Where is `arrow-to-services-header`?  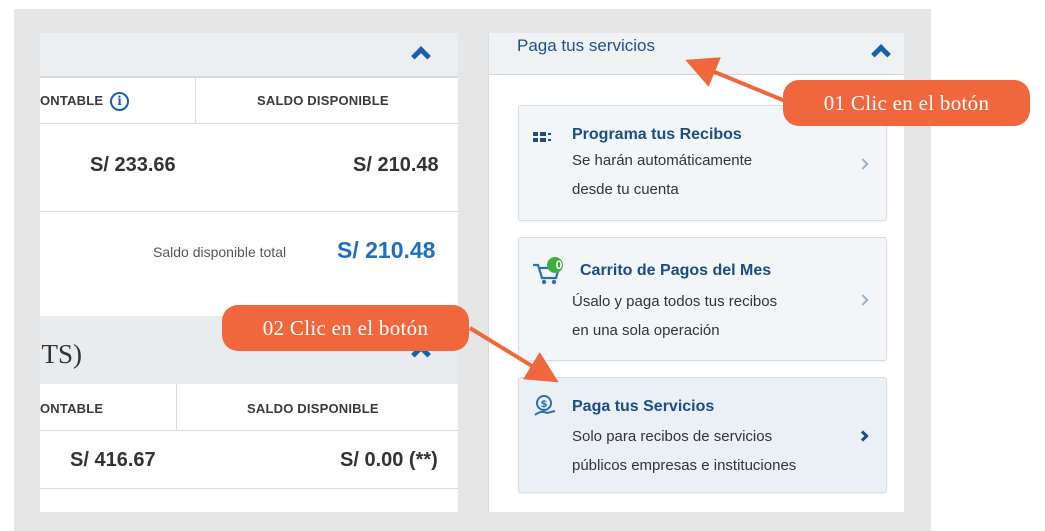
arrow-to-services-header is located at coordinates (738, 81).